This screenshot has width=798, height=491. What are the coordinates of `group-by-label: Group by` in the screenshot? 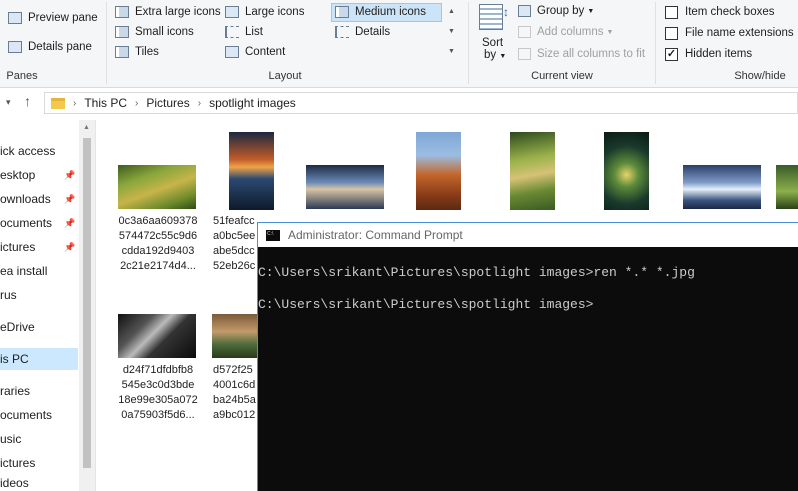 It's located at (561, 11).